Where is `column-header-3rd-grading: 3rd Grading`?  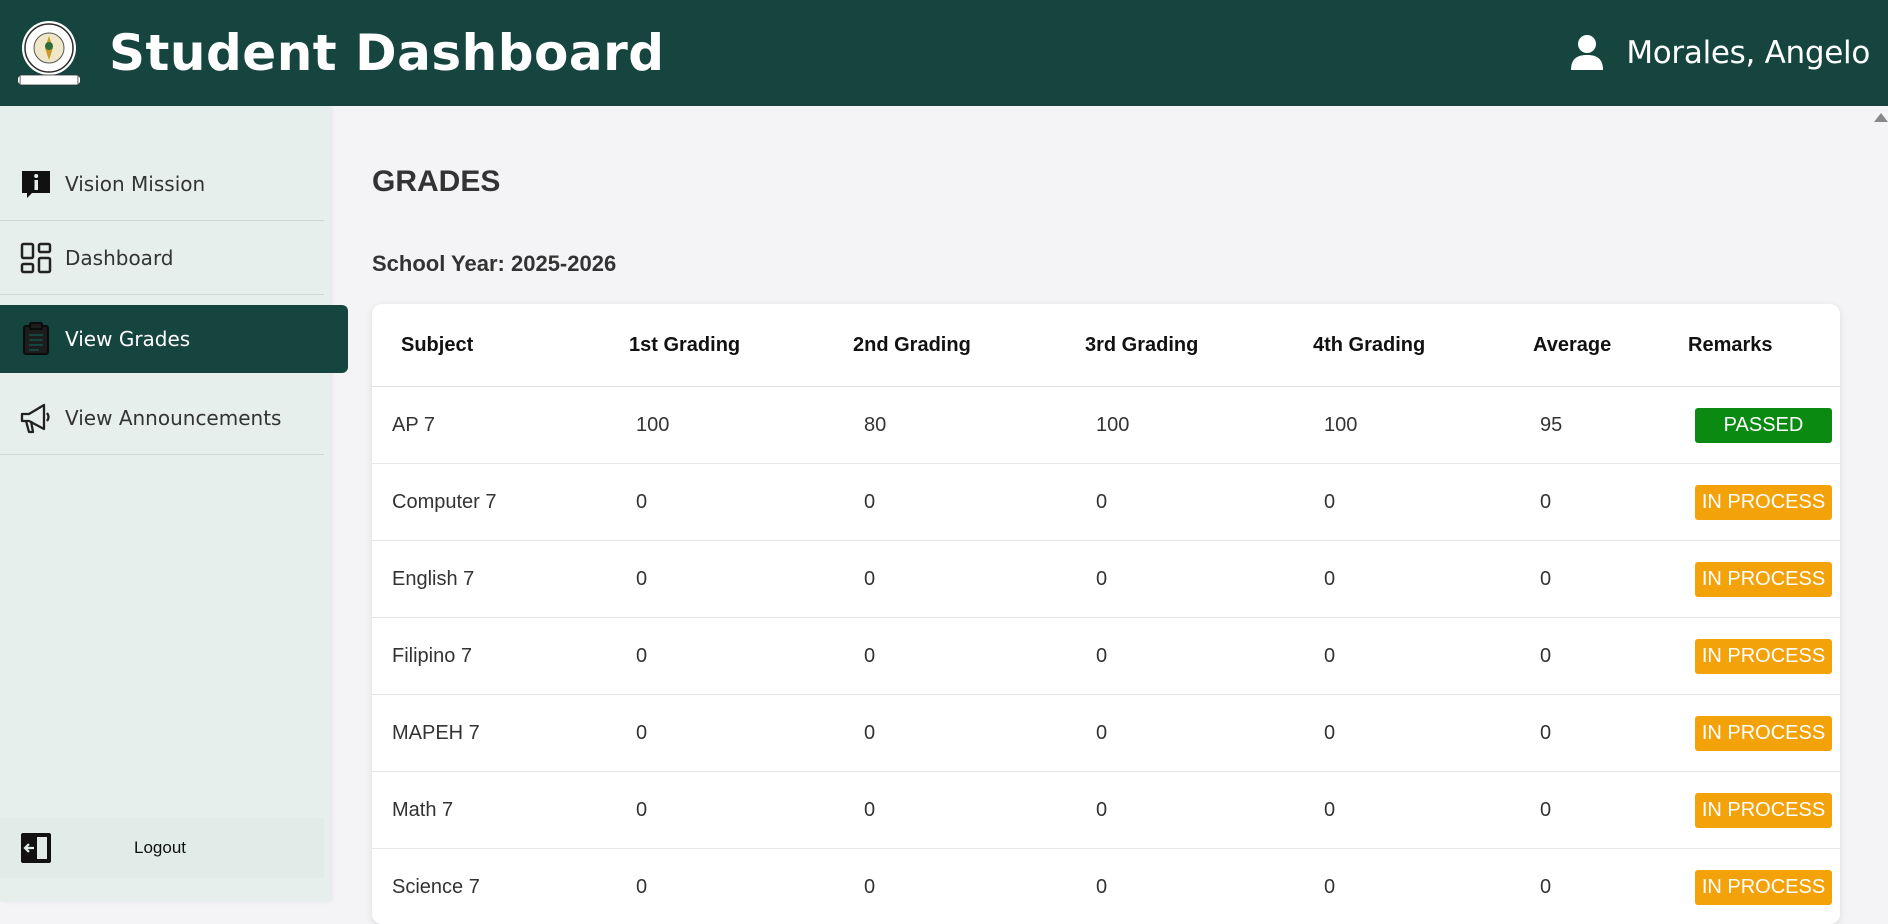 column-header-3rd-grading: 3rd Grading is located at coordinates (1179, 345).